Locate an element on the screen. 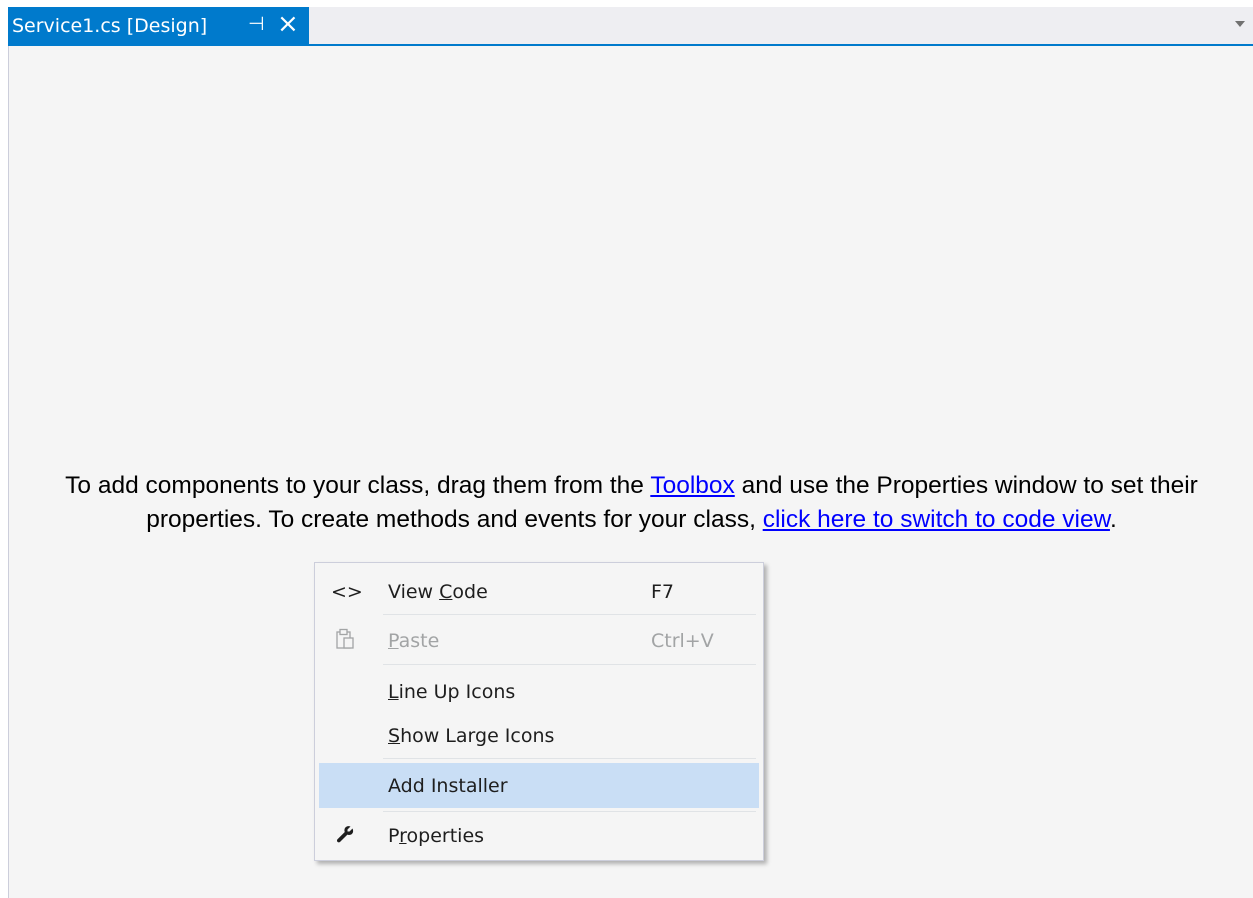  menu-item-add-installer: Add Installer is located at coordinates (539, 785).